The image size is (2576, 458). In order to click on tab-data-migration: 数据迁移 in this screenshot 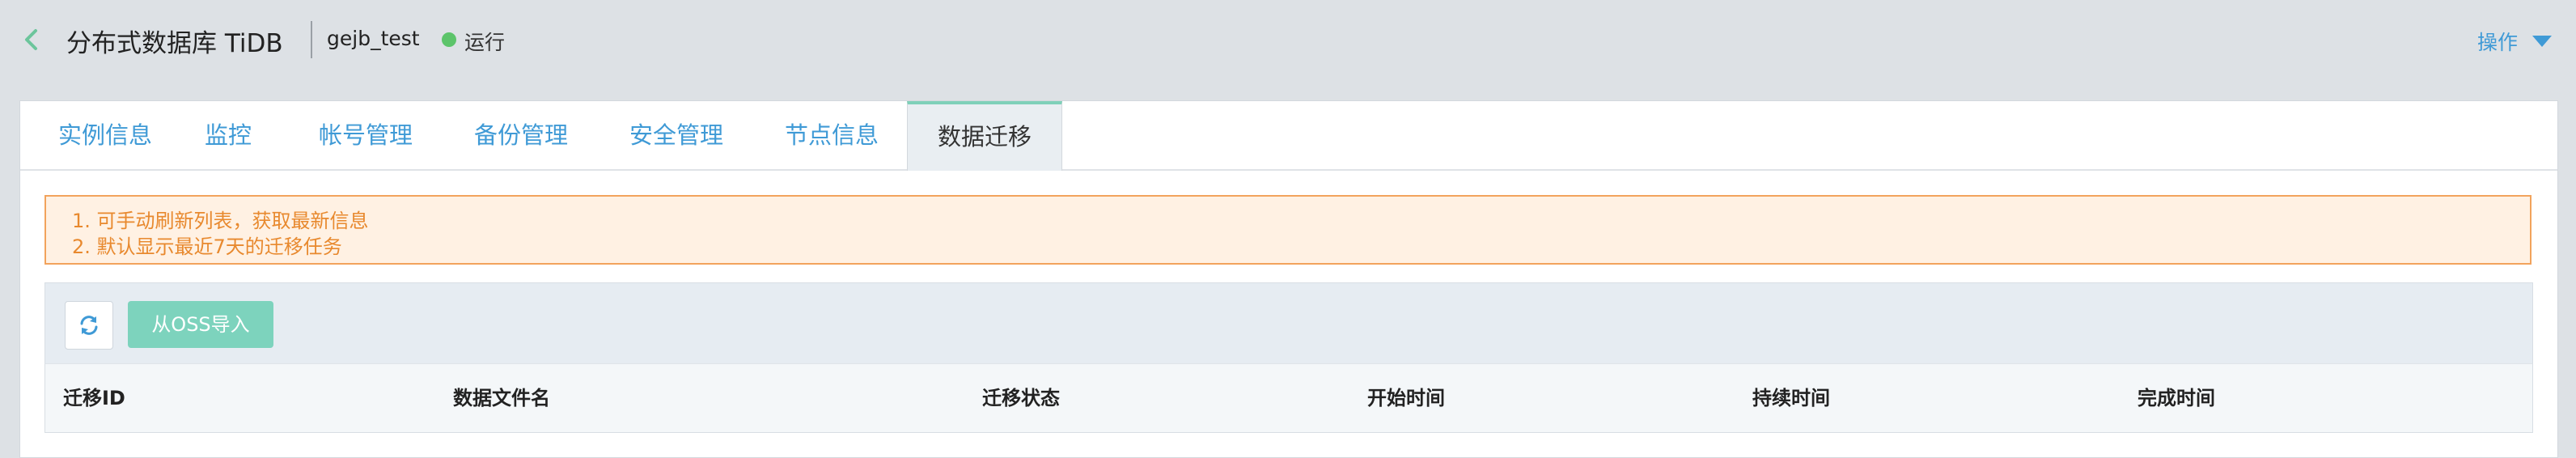, I will do `click(984, 136)`.